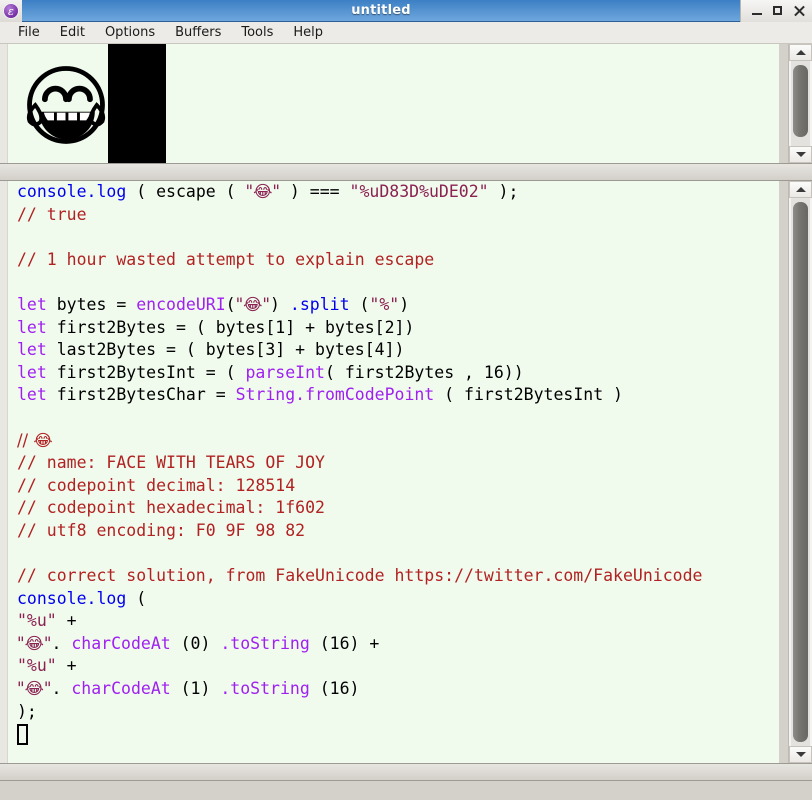 The height and width of the screenshot is (800, 812). I want to click on menu-item-tools: Tools, so click(257, 32).